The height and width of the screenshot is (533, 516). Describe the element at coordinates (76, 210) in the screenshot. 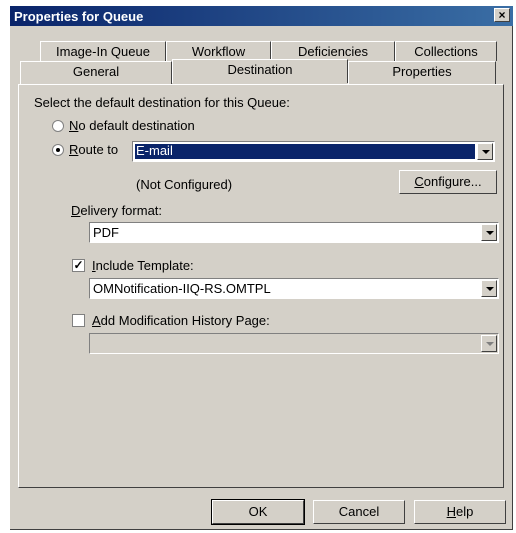

I see `delivery-format-mnemonic: D` at that location.